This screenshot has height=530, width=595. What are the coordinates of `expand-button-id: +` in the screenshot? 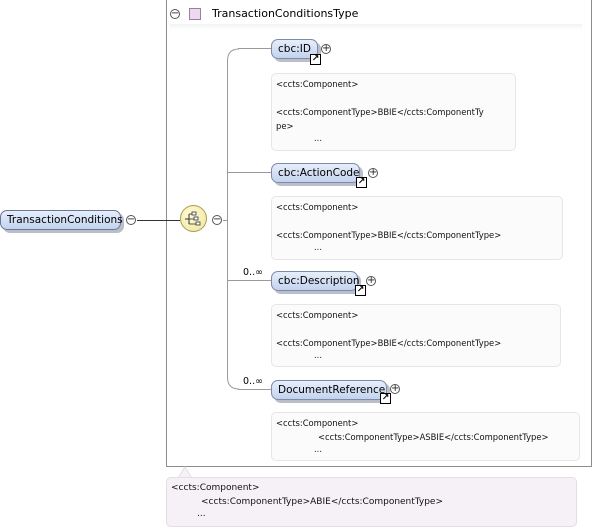 It's located at (326, 49).